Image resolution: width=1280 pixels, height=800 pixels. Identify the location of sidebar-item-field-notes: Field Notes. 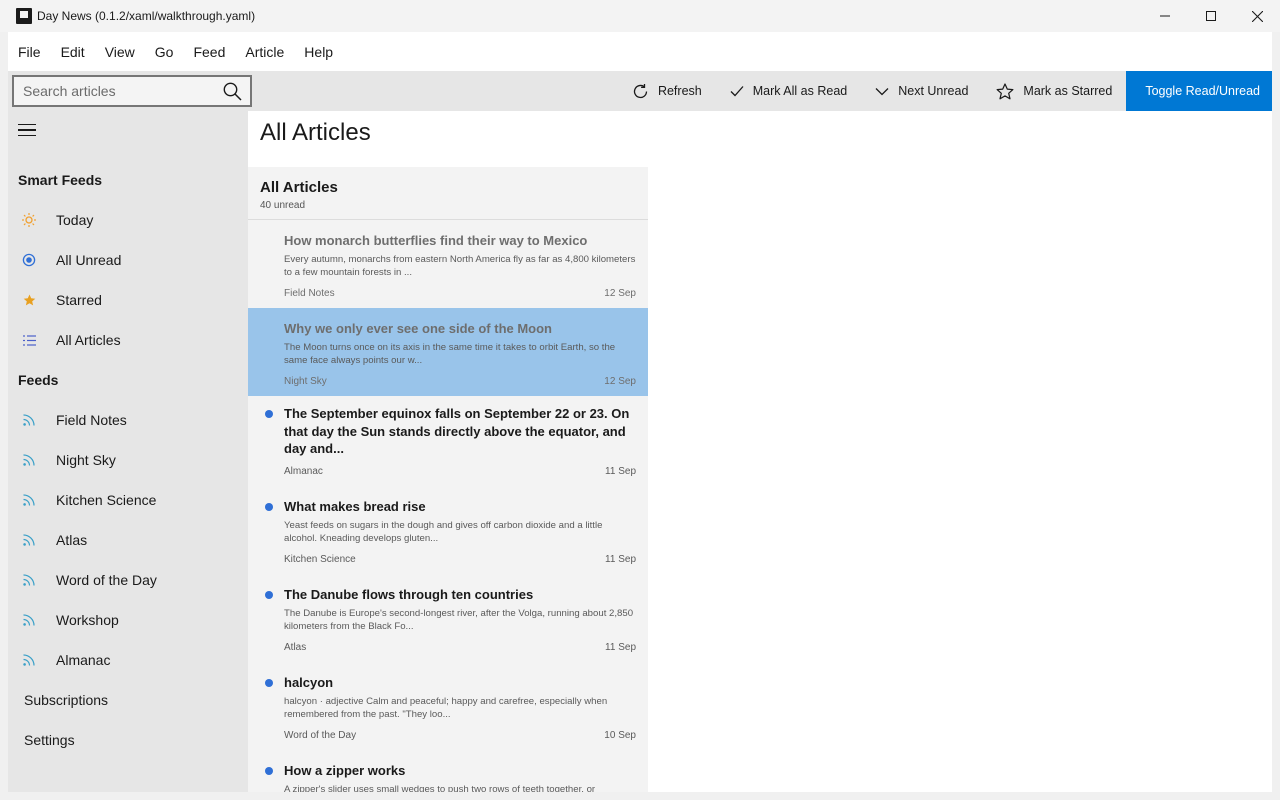
(128, 420).